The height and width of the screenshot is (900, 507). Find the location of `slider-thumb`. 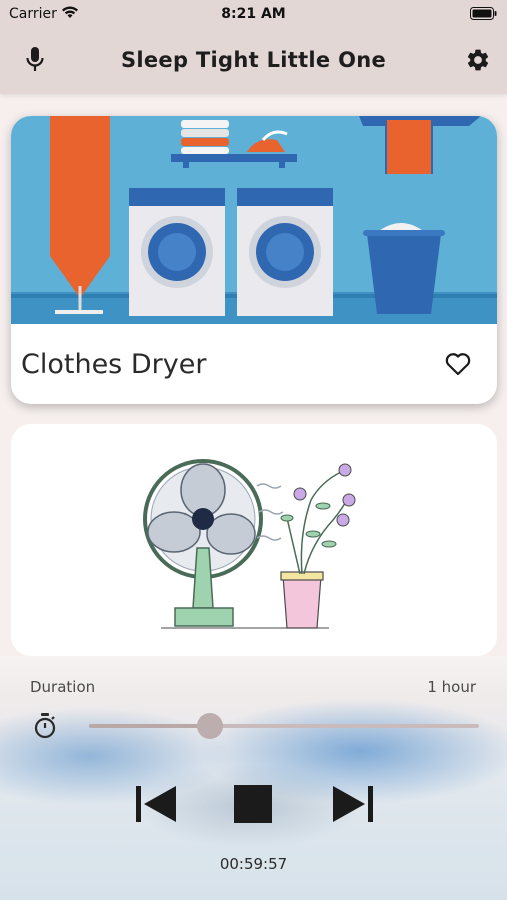

slider-thumb is located at coordinates (209, 726).